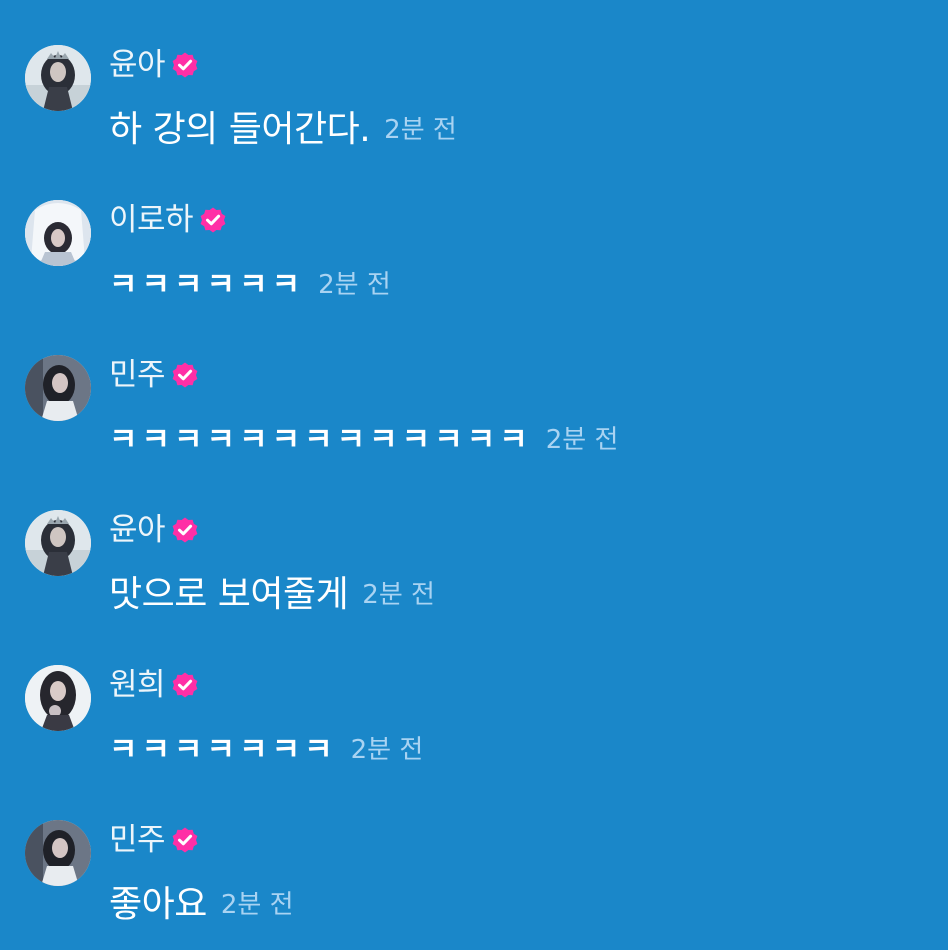 This screenshot has height=950, width=948. Describe the element at coordinates (474, 730) in the screenshot. I see `message-item: 원희 ㅋㅋㅋㅋㅋㅋㅋ 2분 전` at that location.